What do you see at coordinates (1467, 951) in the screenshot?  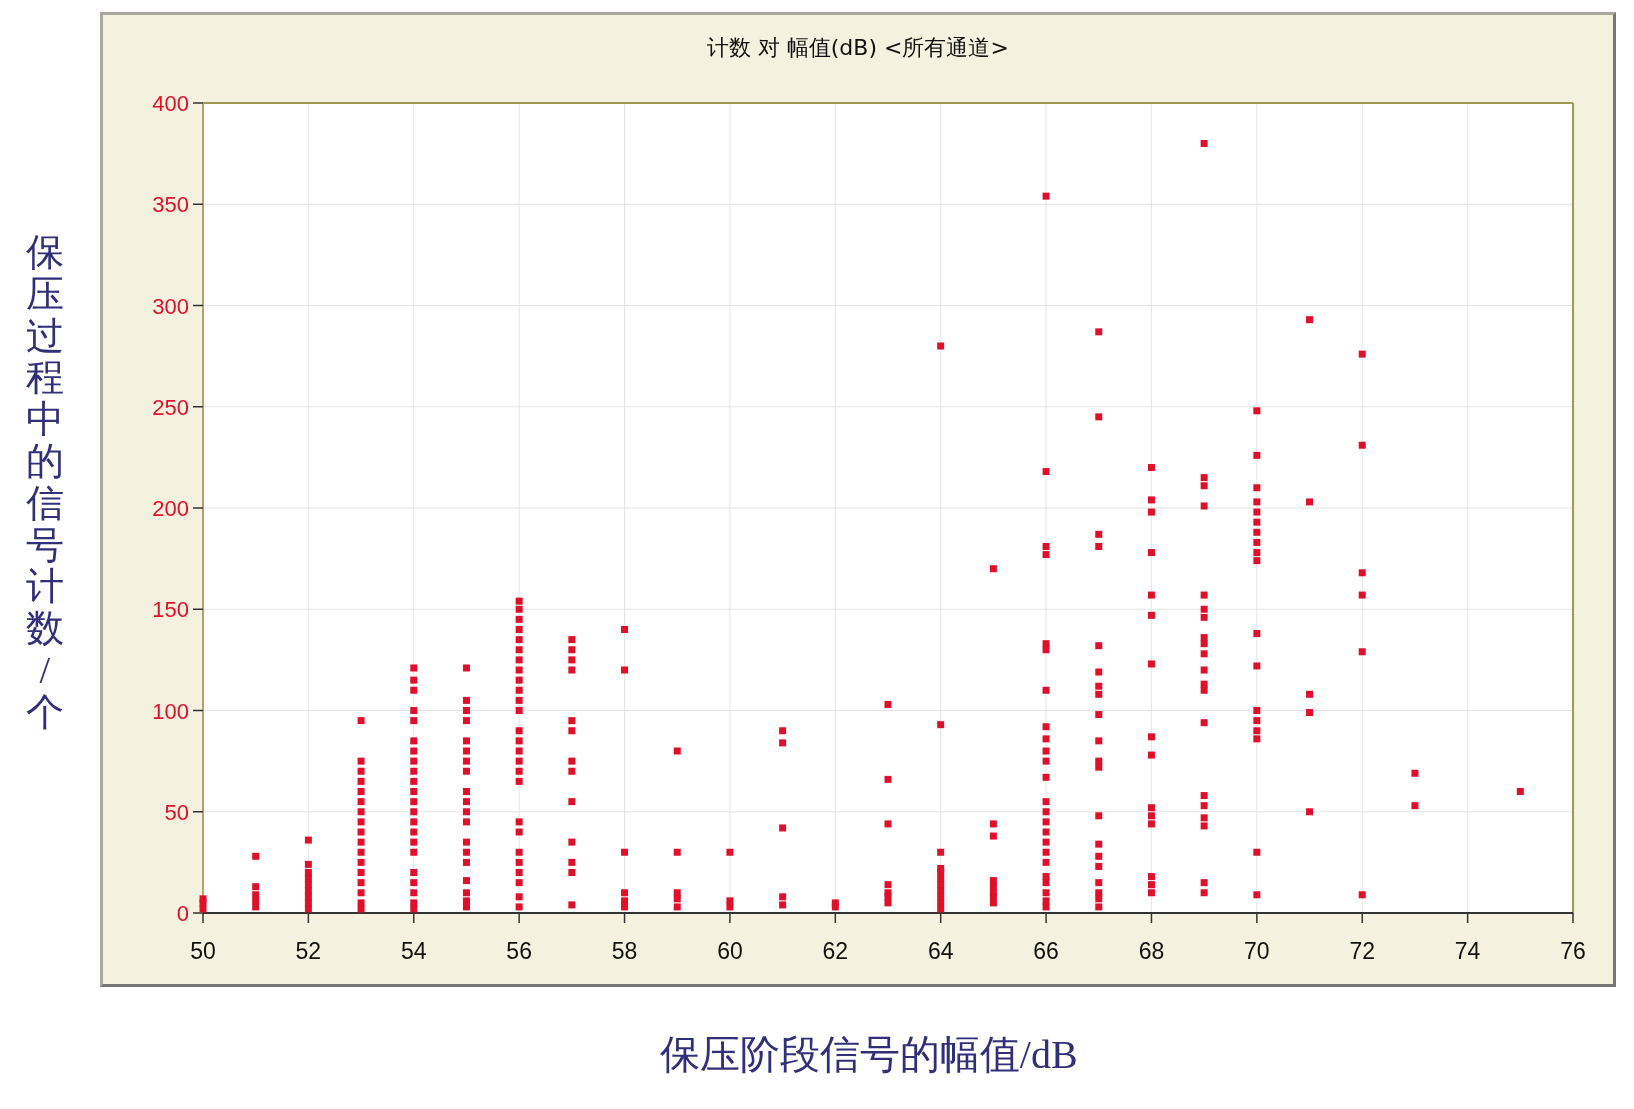 I see `tick-label: 74` at bounding box center [1467, 951].